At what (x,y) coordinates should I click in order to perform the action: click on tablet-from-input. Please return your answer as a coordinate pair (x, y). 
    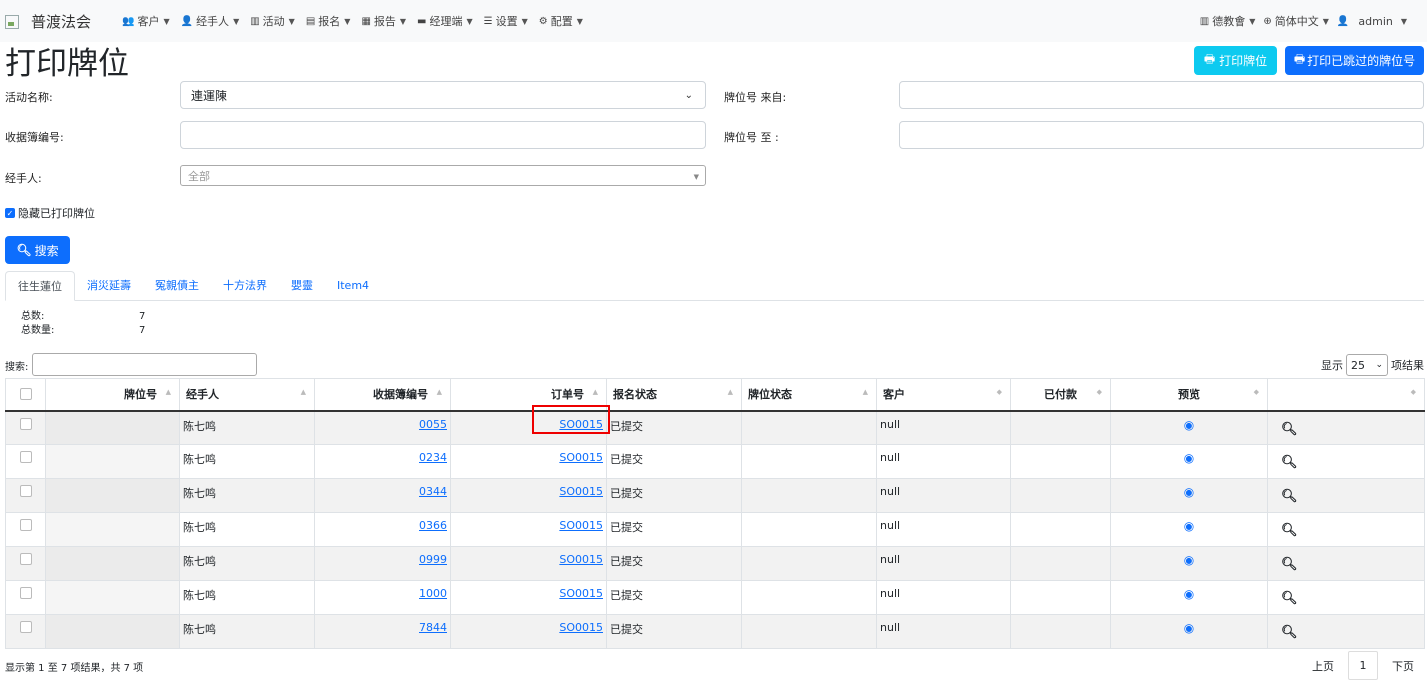
    Looking at the image, I should click on (1161, 95).